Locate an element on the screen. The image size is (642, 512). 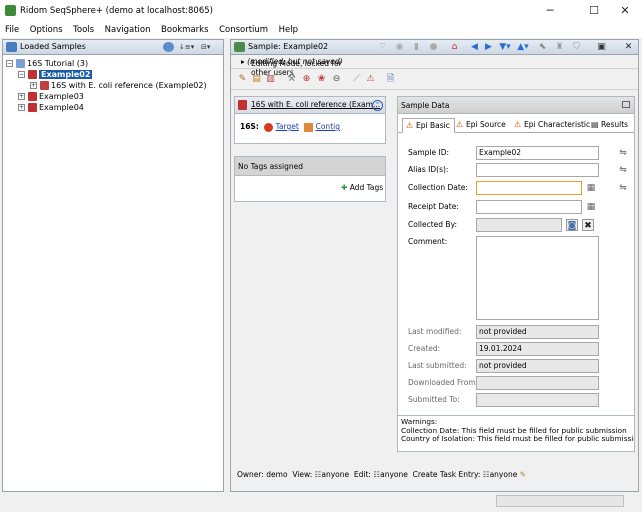
maximize-button: ☐ is located at coordinates (594, 11).